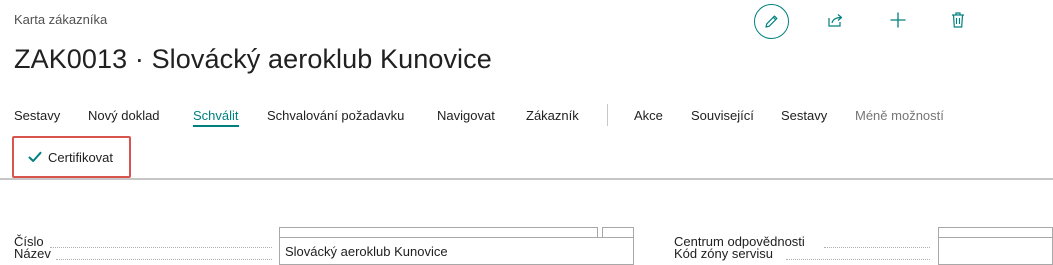 The image size is (1053, 265). Describe the element at coordinates (804, 115) in the screenshot. I see `menu-item-reports-2: Sestavy` at that location.